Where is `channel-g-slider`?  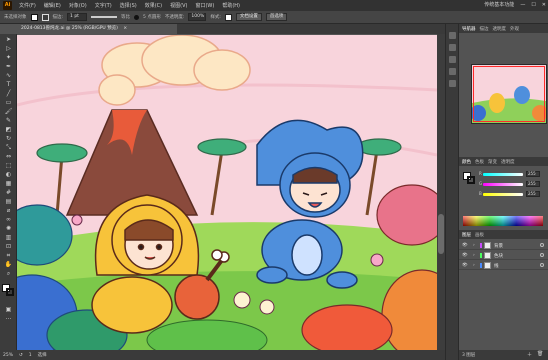 channel-g-slider is located at coordinates (503, 184).